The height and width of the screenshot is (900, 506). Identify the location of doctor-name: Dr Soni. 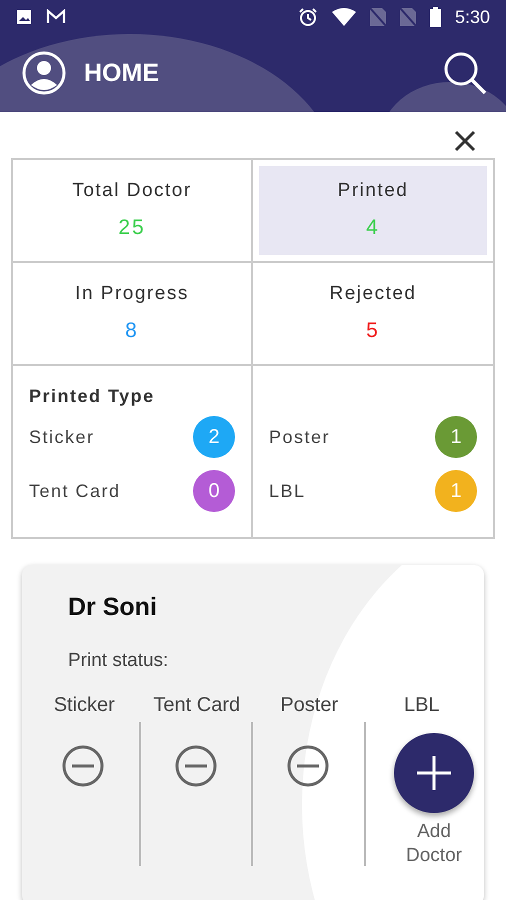
(112, 607).